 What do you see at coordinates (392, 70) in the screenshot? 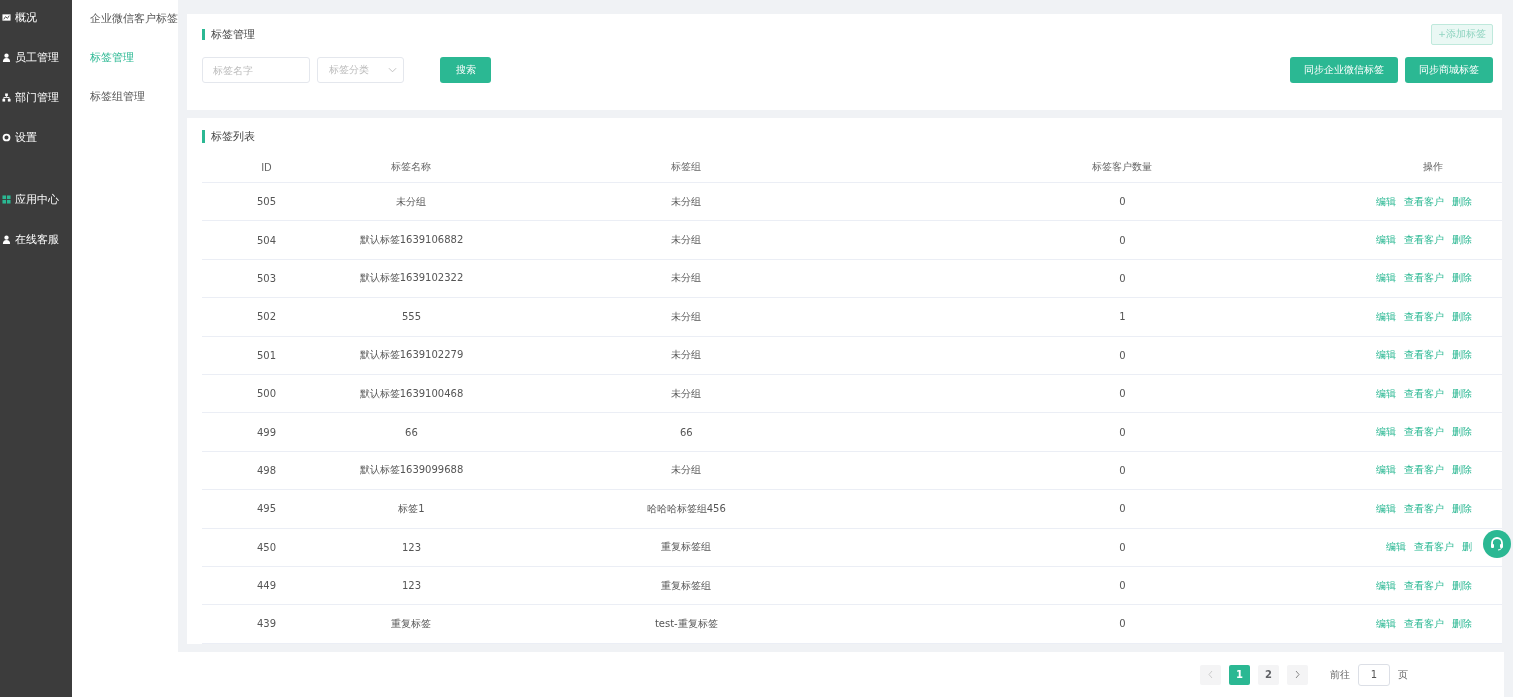
I see `chevron-down-icon` at bounding box center [392, 70].